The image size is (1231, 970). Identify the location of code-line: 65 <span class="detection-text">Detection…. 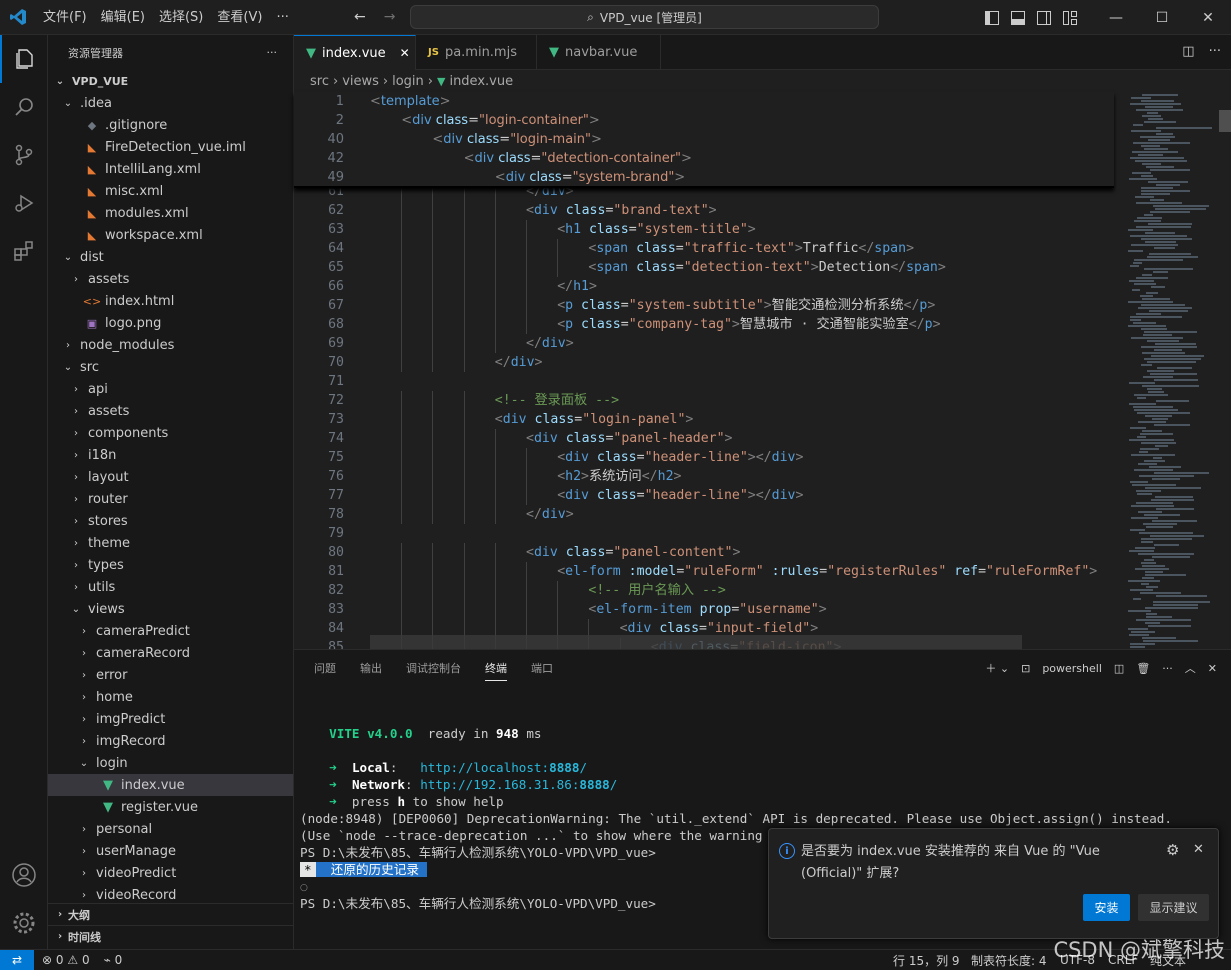
(704, 267).